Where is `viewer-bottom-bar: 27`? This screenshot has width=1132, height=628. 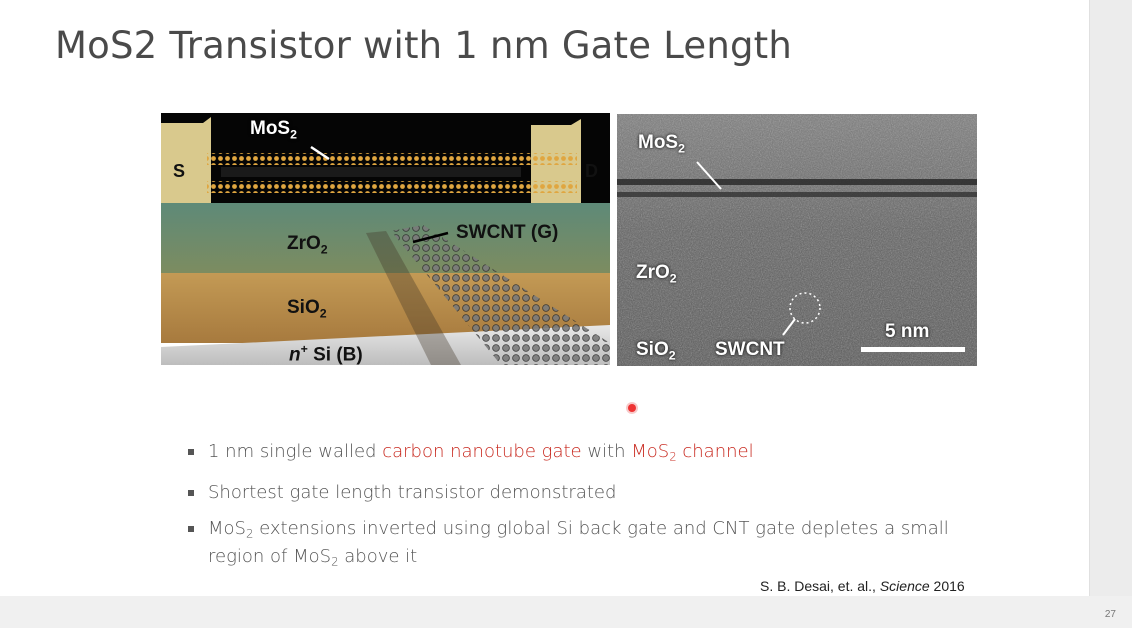 viewer-bottom-bar: 27 is located at coordinates (566, 612).